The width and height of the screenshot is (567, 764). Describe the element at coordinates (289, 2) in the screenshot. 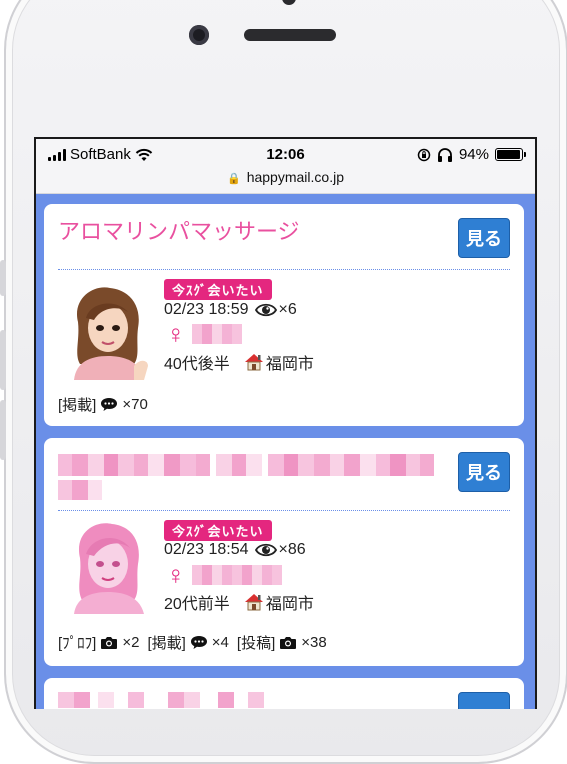

I see `front-sensor` at that location.